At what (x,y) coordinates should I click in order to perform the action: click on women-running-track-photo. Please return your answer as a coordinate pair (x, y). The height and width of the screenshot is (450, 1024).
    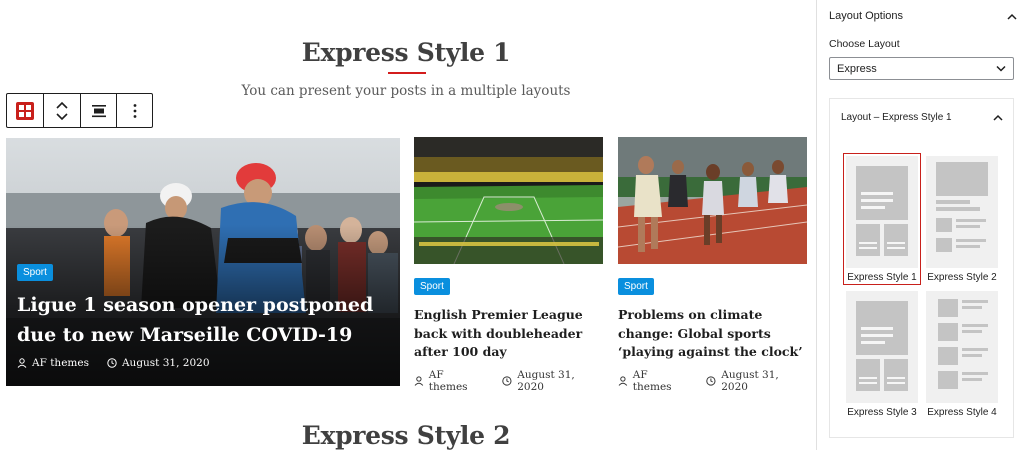
    Looking at the image, I should click on (712, 200).